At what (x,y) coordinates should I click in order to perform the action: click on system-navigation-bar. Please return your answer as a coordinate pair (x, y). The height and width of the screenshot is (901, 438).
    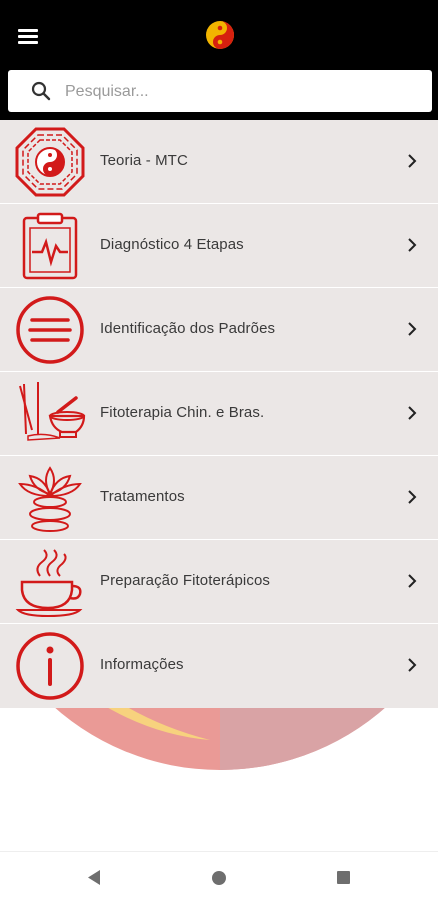
    Looking at the image, I should click on (219, 876).